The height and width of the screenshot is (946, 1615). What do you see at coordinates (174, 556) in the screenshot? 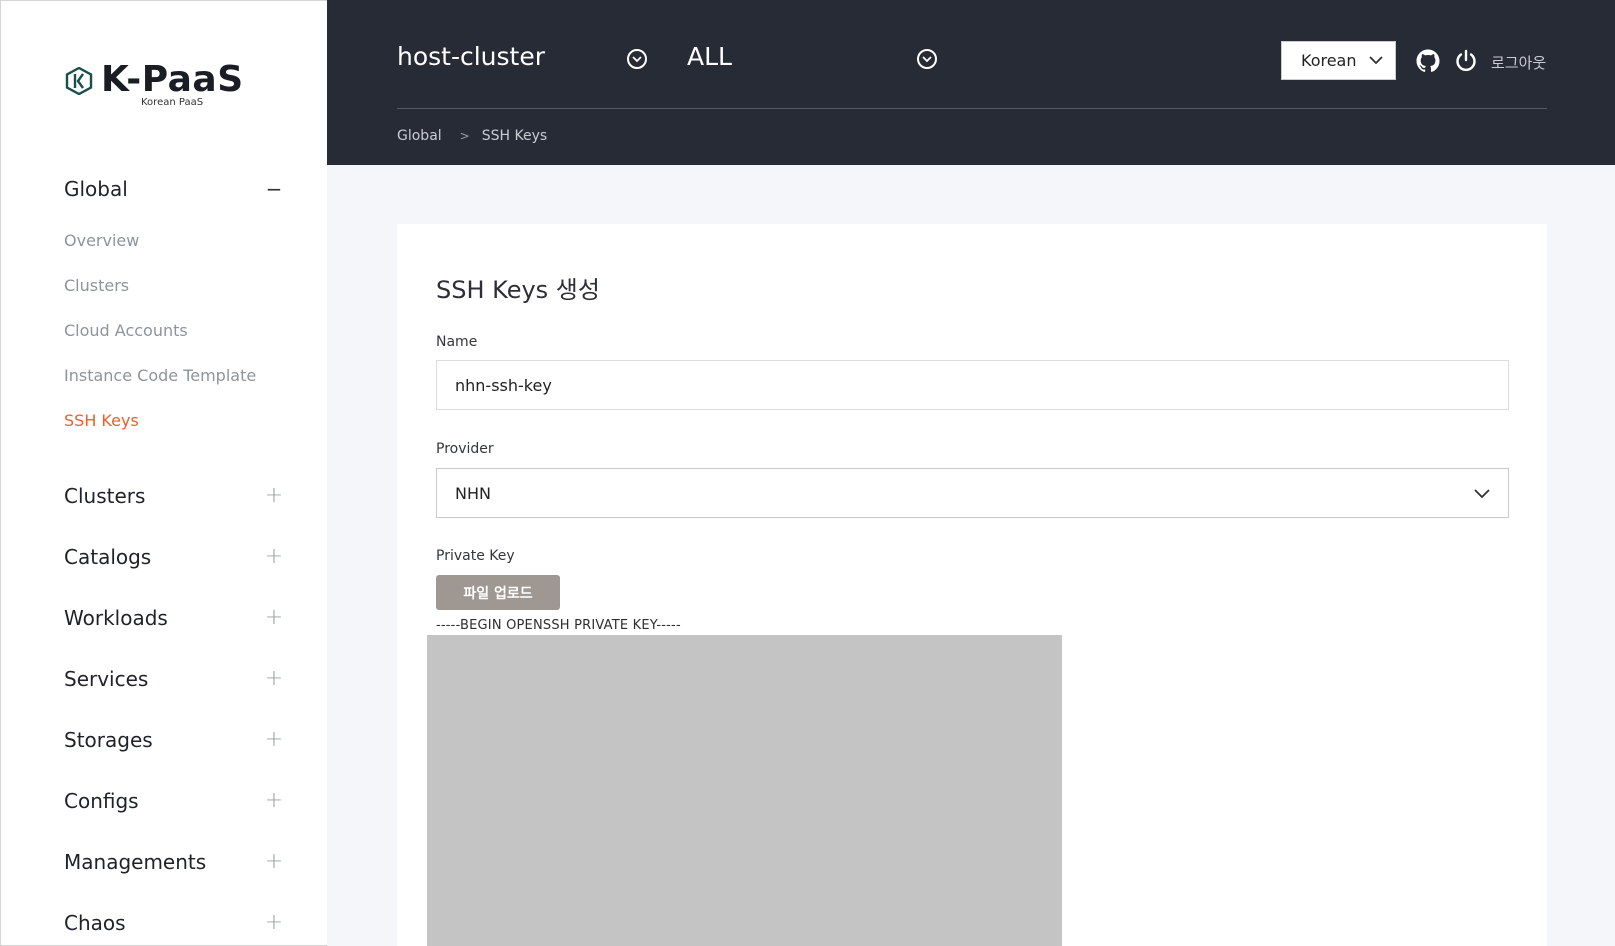
I see `nav-group-catalogs: Catalogs +` at bounding box center [174, 556].